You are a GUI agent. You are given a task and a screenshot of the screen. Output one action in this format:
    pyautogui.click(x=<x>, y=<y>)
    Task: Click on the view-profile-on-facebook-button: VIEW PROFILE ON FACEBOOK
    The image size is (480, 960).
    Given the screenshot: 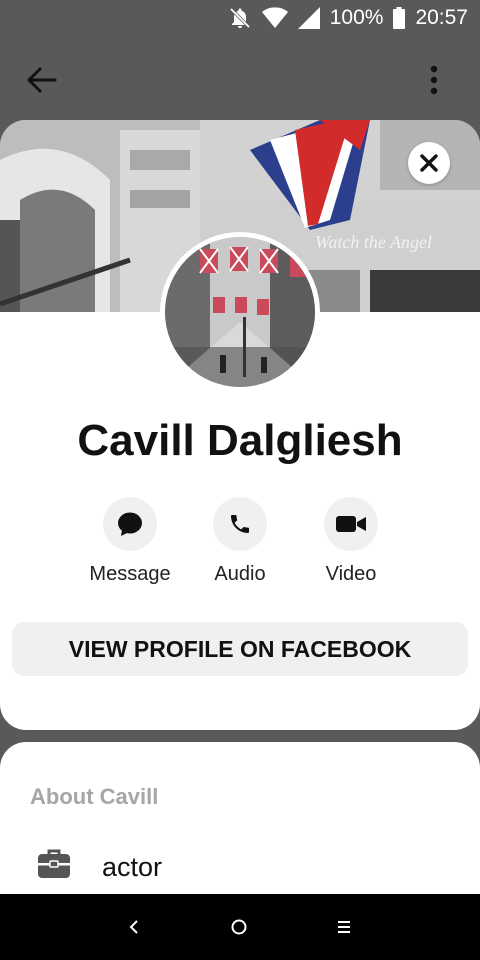 What is the action you would take?
    pyautogui.click(x=240, y=649)
    